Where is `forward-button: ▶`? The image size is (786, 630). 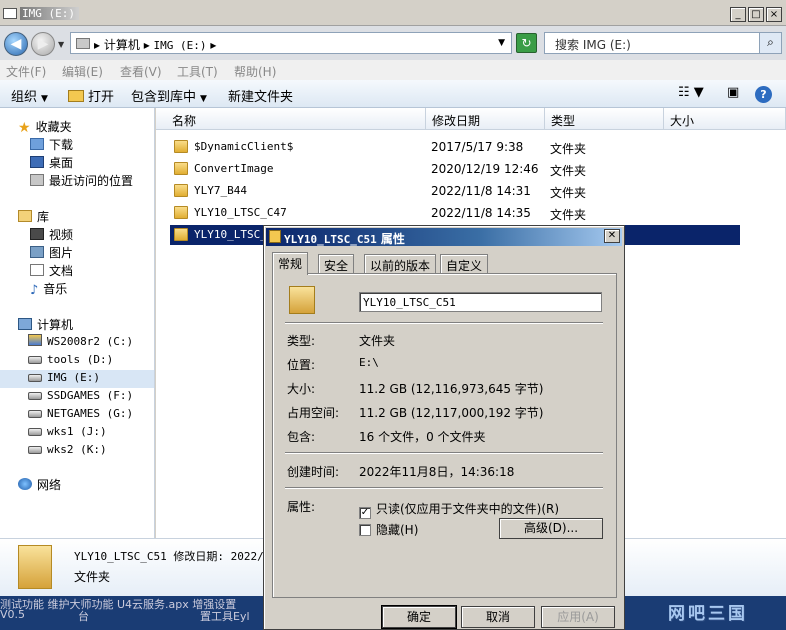 forward-button: ▶ is located at coordinates (43, 44).